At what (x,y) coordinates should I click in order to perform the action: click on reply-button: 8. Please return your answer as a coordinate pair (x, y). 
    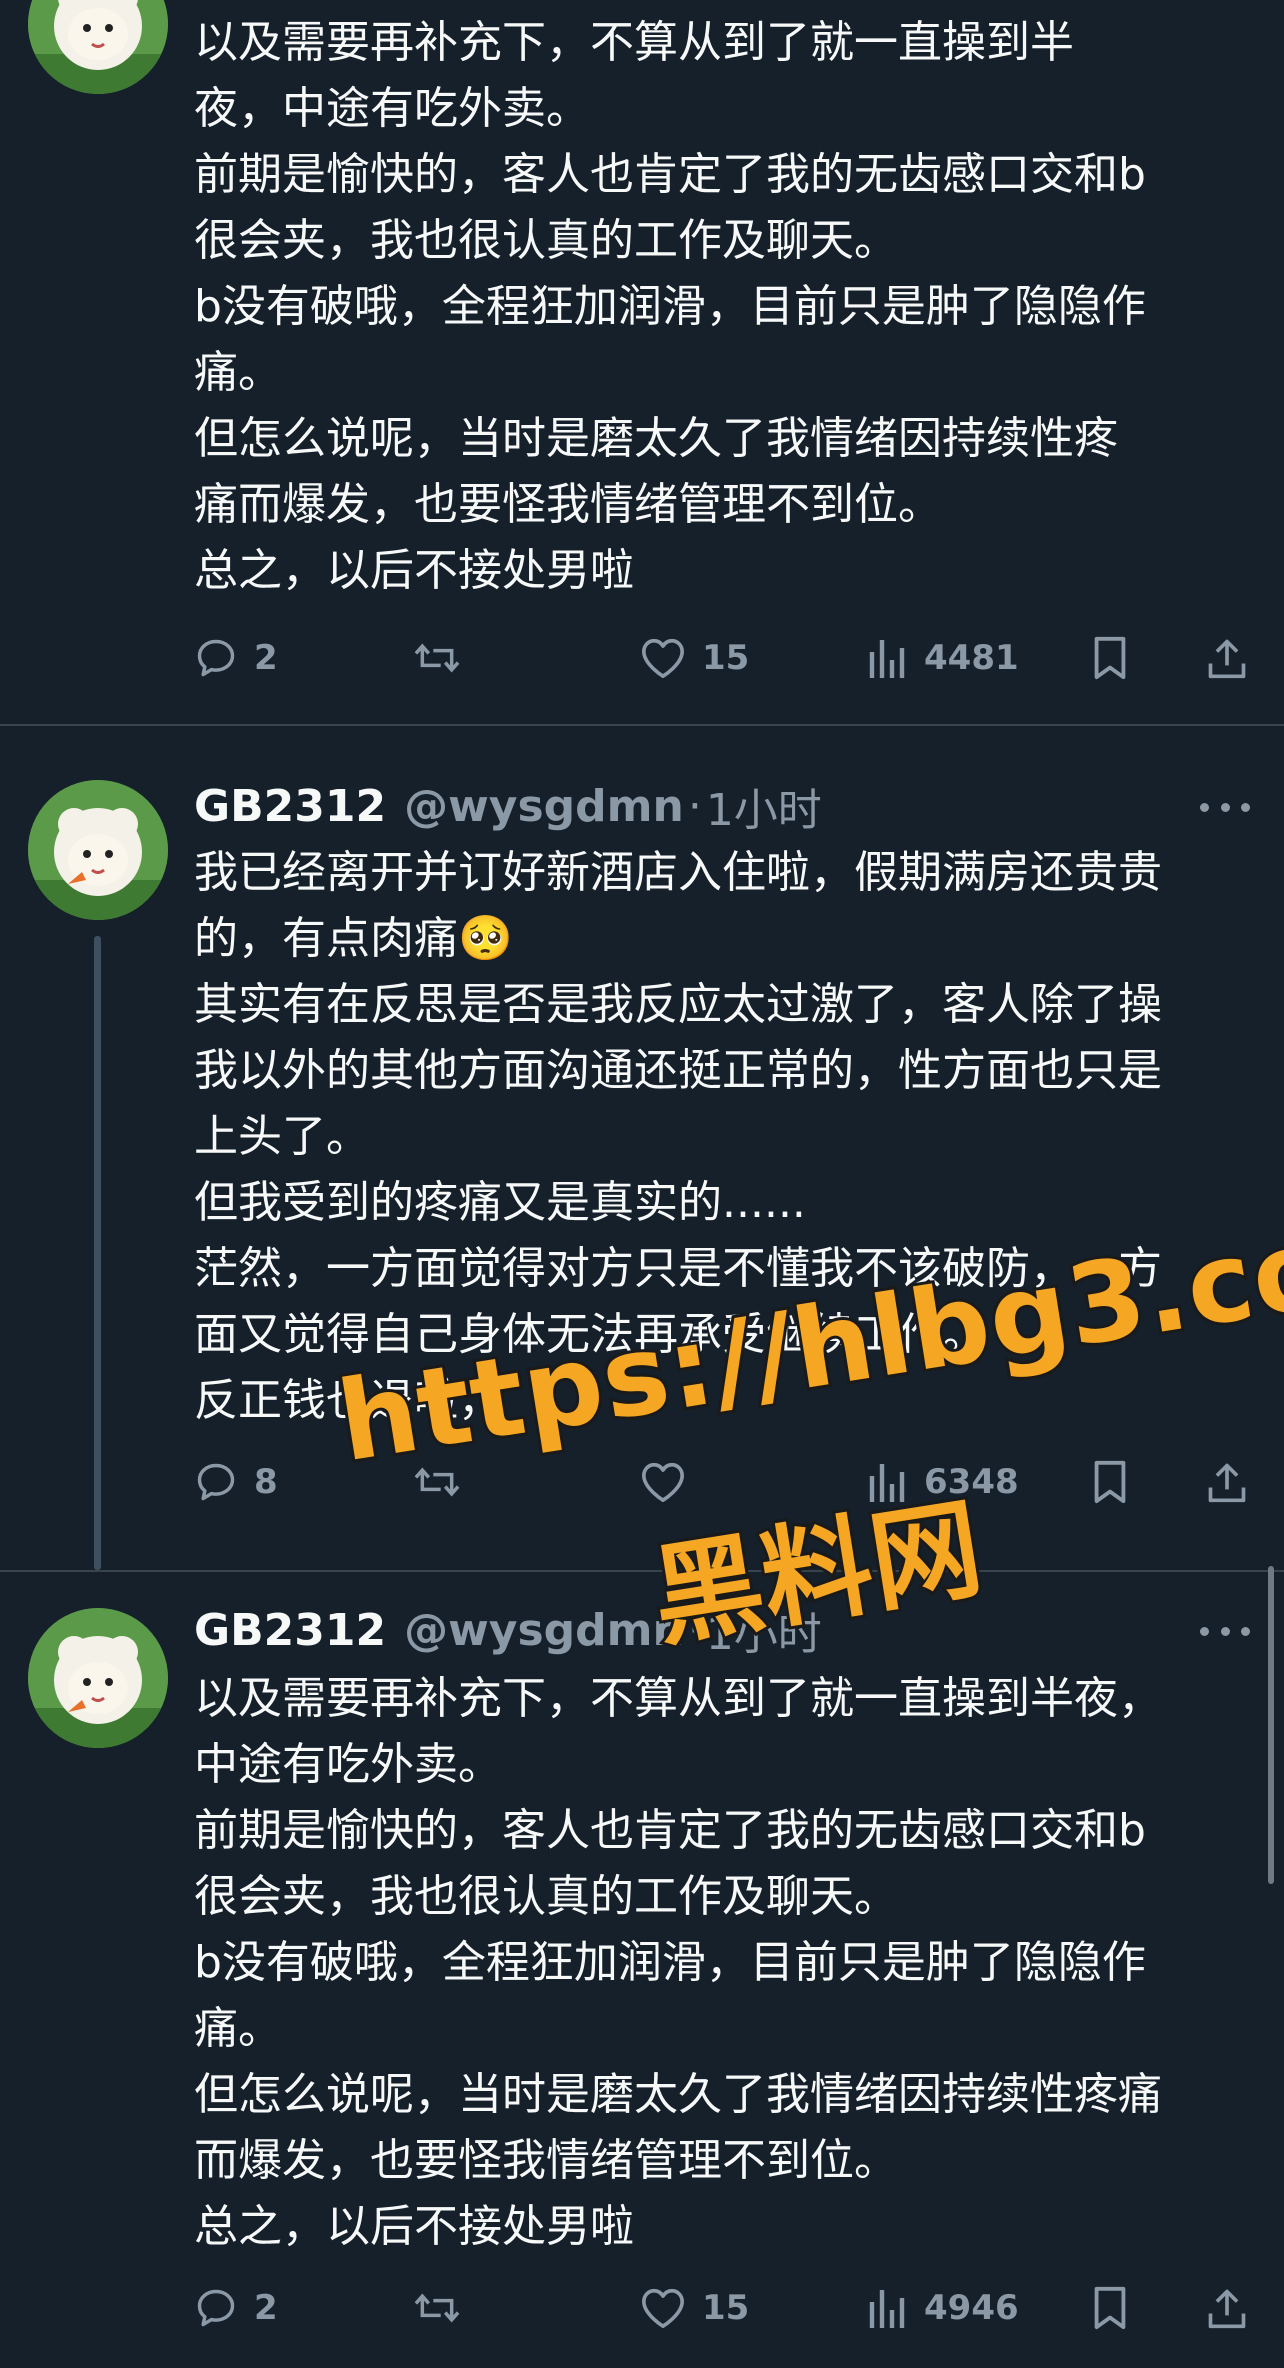
    Looking at the image, I should click on (236, 1482).